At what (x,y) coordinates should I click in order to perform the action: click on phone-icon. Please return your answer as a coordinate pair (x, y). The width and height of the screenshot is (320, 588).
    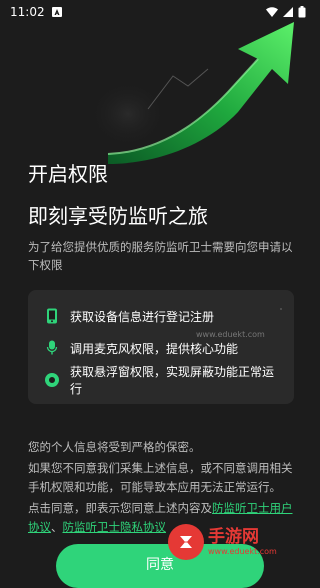
    Looking at the image, I should click on (52, 316).